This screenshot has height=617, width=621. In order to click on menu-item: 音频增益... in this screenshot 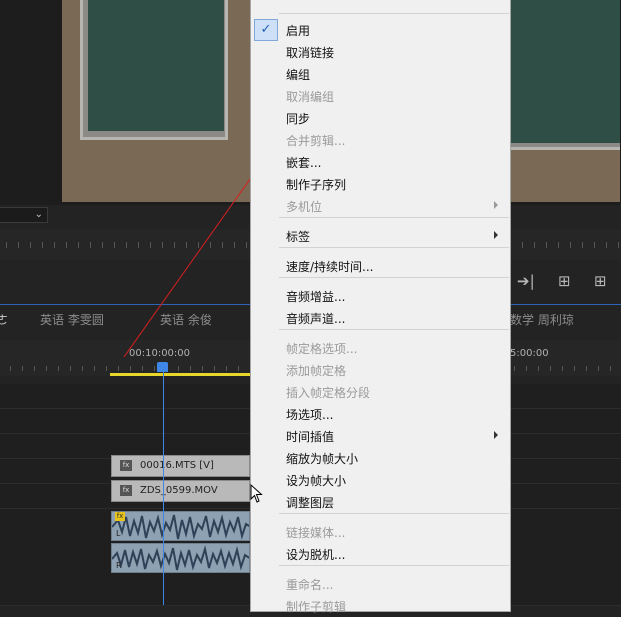, I will do `click(380, 296)`.